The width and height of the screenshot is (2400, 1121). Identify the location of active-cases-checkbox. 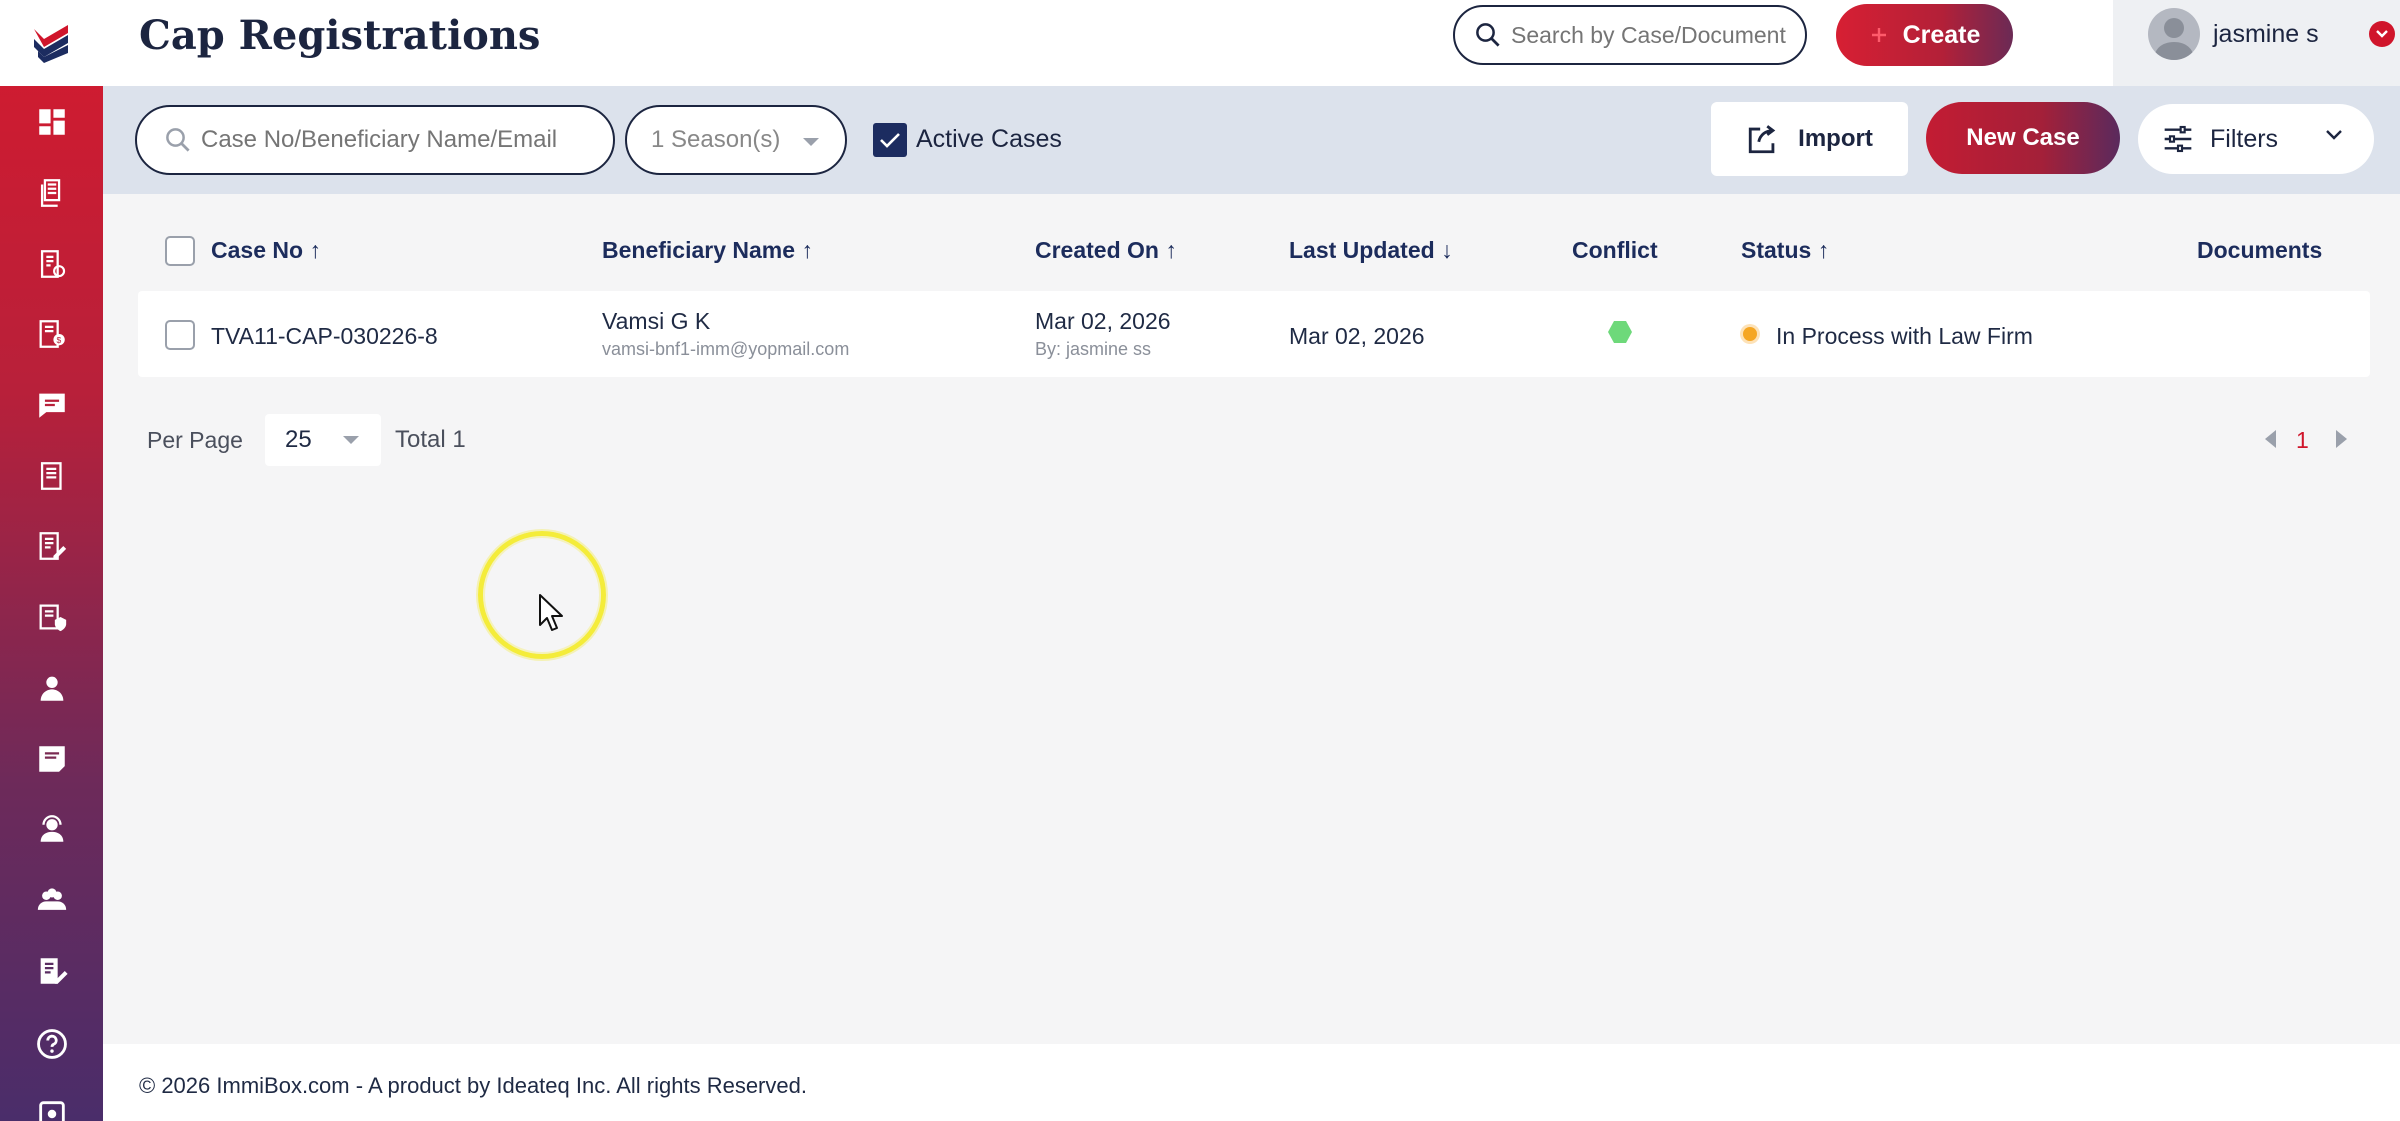
(890, 140).